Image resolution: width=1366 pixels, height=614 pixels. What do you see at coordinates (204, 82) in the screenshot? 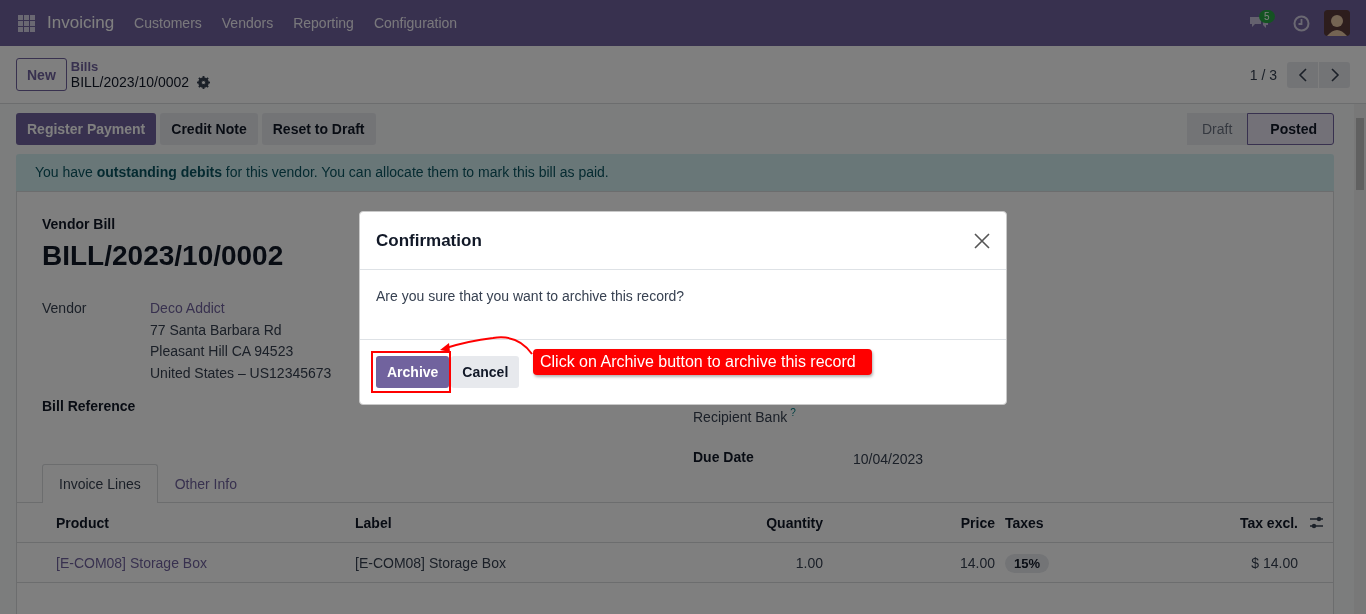
I see `settings-icon` at bounding box center [204, 82].